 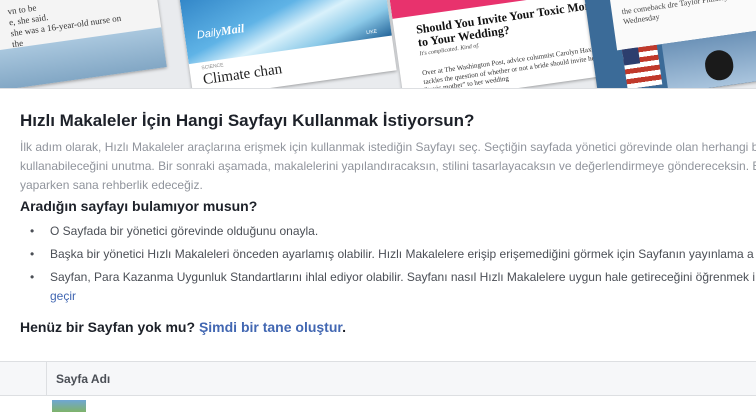 I want to click on learn-more-link: geçir, so click(x=63, y=296).